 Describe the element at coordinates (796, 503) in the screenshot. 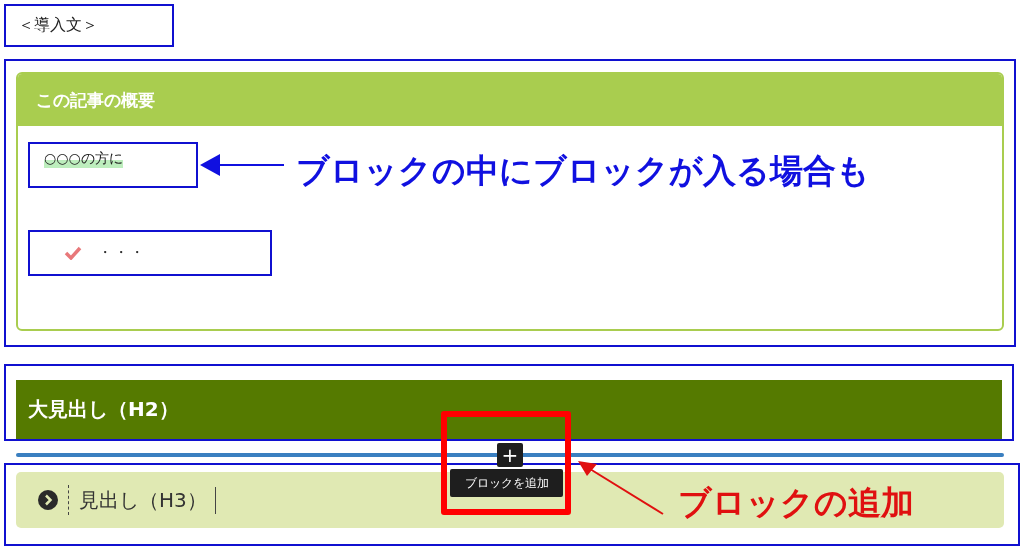

I see `annotation-text: ブロックの追加` at that location.